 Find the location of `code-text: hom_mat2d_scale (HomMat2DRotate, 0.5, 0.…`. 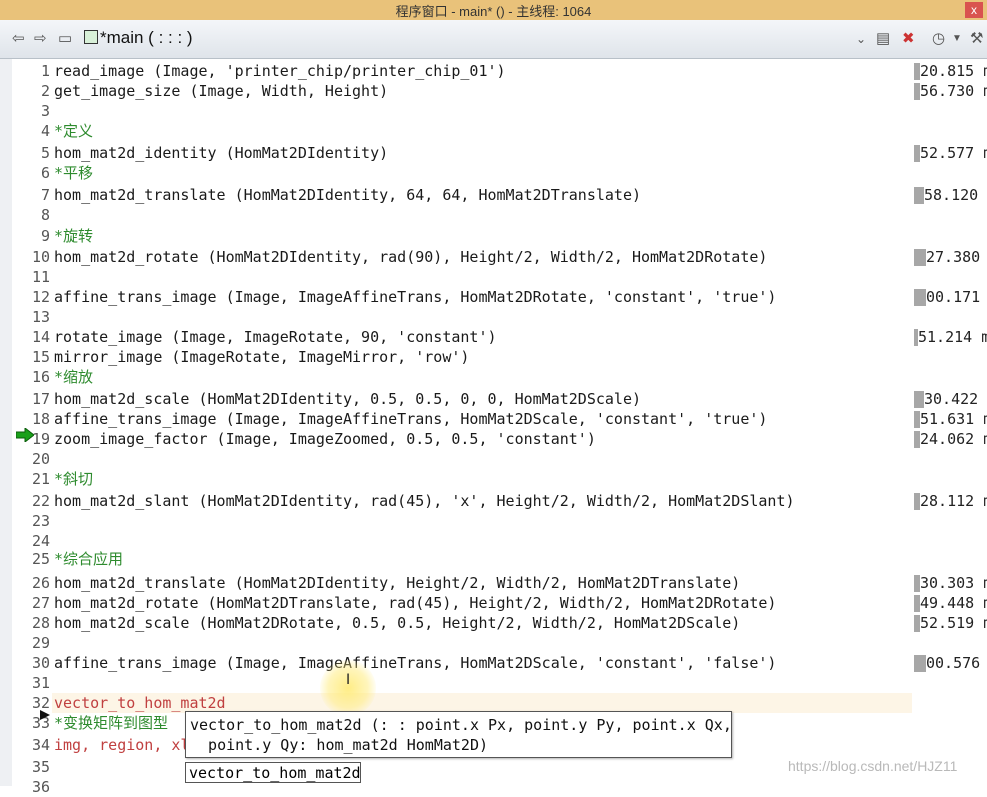

code-text: hom_mat2d_scale (HomMat2DRotate, 0.5, 0.… is located at coordinates (397, 623).